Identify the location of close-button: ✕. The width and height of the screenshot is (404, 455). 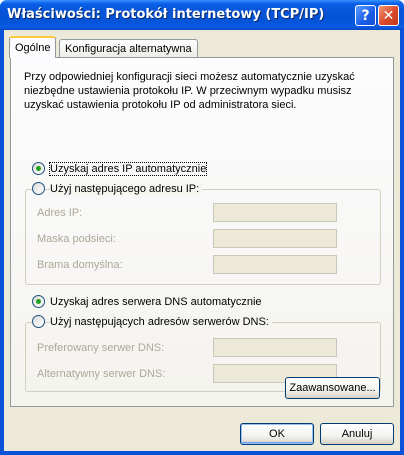
(388, 15).